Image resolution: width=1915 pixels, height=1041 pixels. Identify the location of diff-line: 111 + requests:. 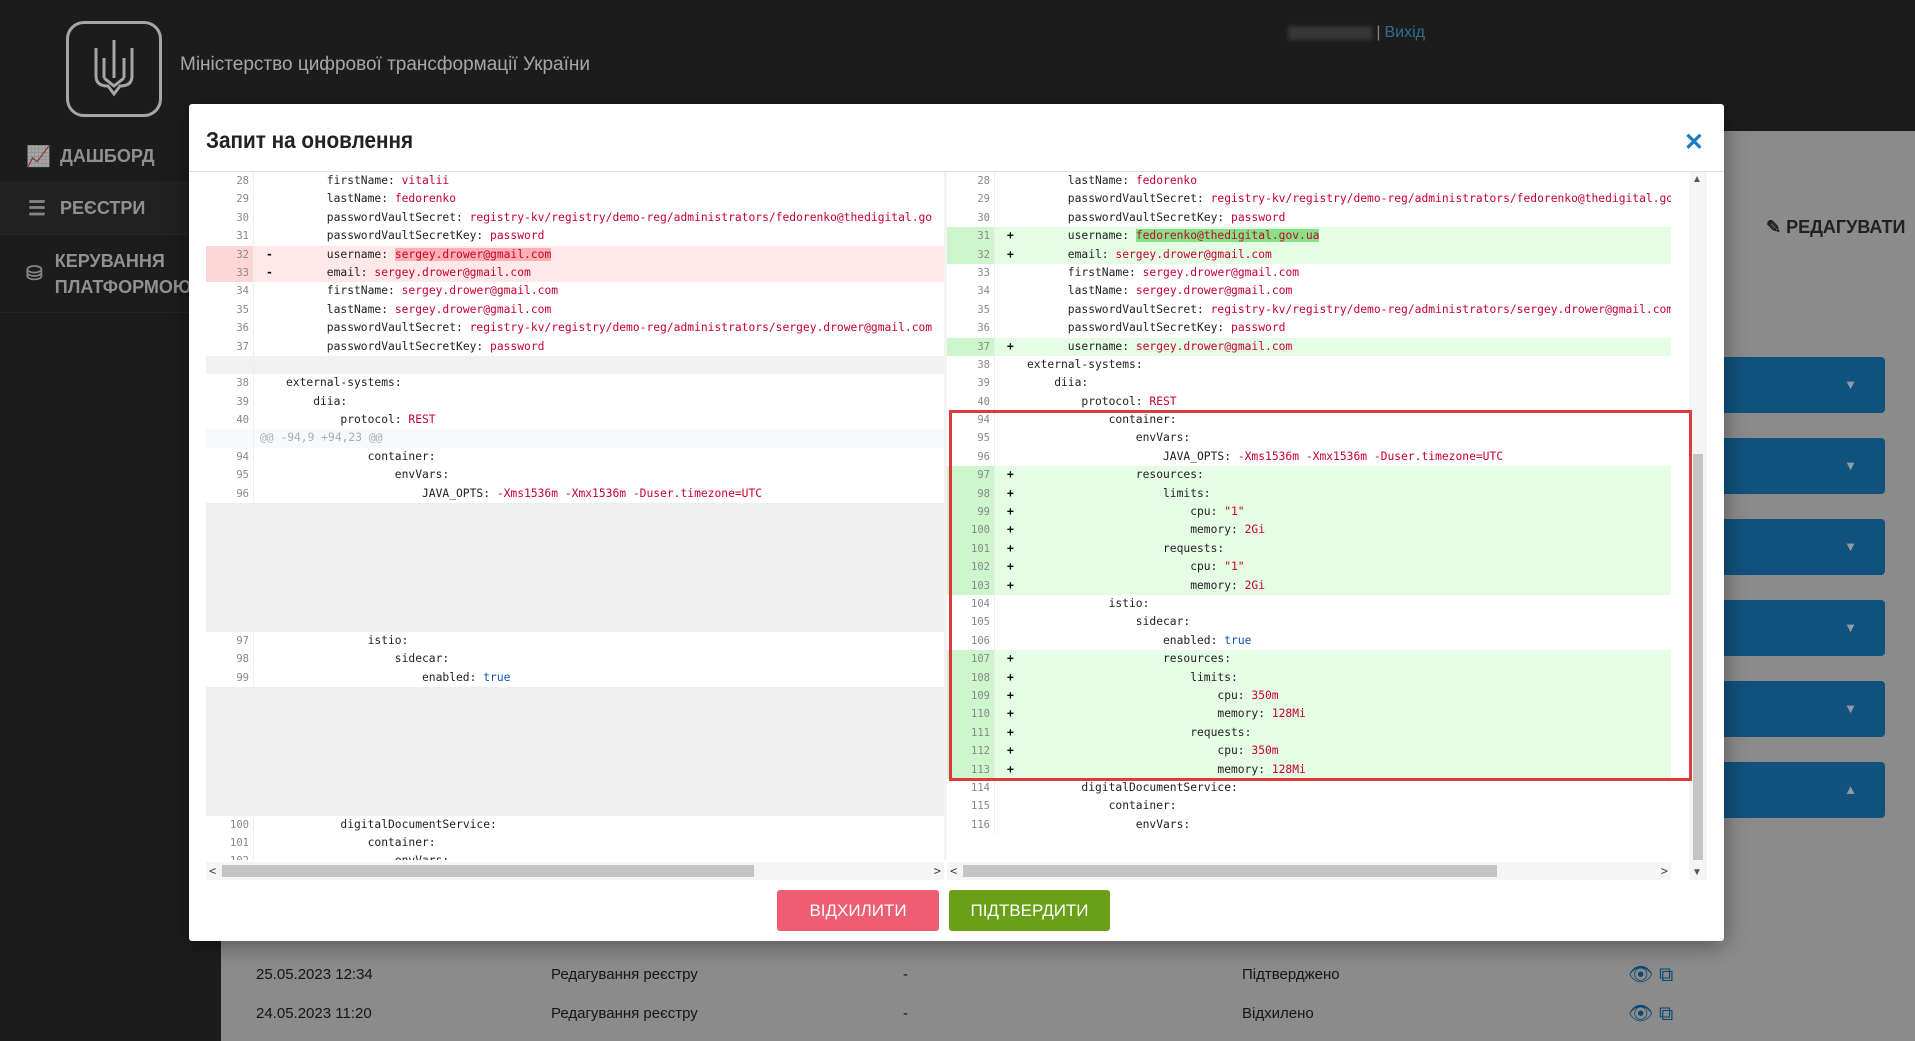
(1309, 733).